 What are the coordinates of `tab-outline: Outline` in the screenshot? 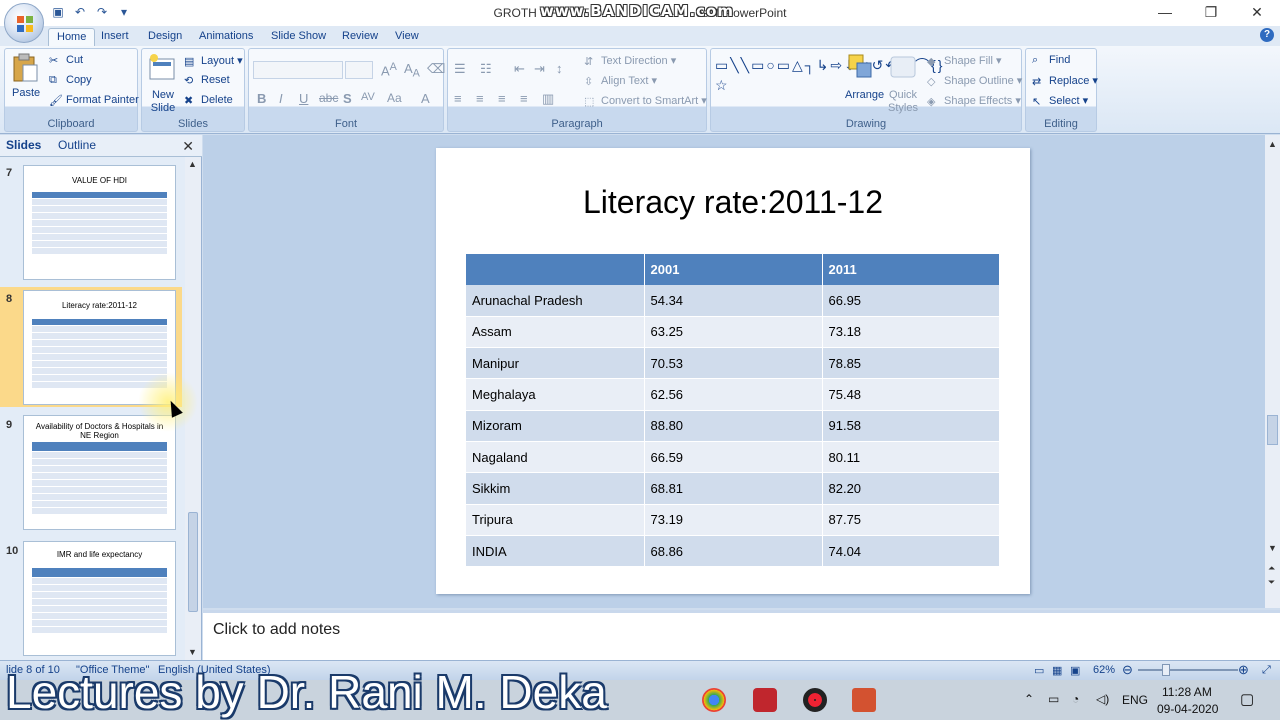 It's located at (77, 145).